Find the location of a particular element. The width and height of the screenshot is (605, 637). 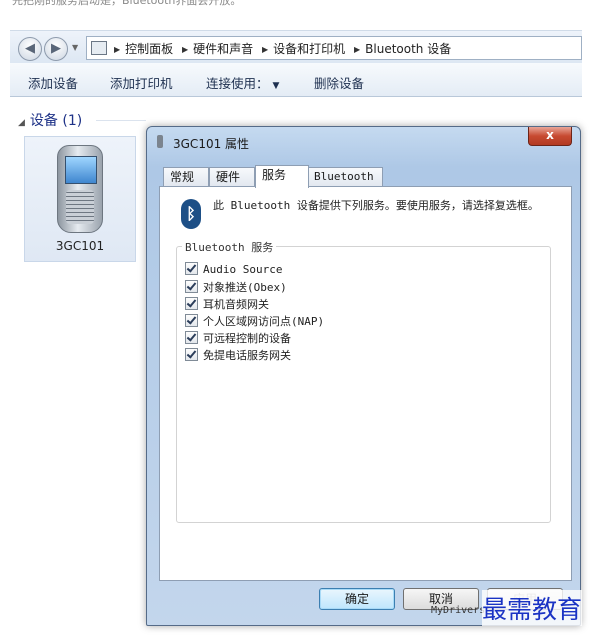

mydrivers-watermark: MyDrivers is located at coordinates (458, 610).